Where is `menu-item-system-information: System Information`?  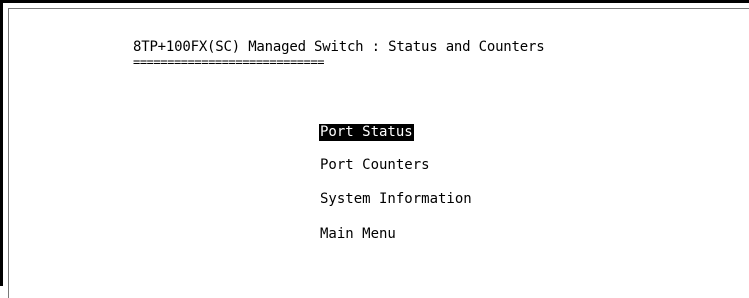
menu-item-system-information: System Information is located at coordinates (396, 199).